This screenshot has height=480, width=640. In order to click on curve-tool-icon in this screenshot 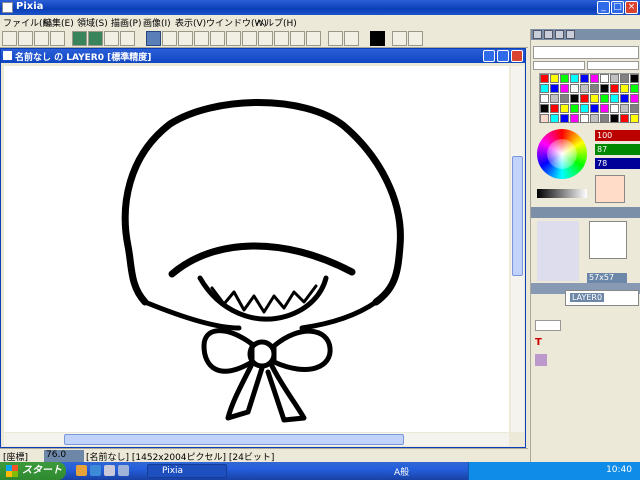, I will do `click(217, 38)`.